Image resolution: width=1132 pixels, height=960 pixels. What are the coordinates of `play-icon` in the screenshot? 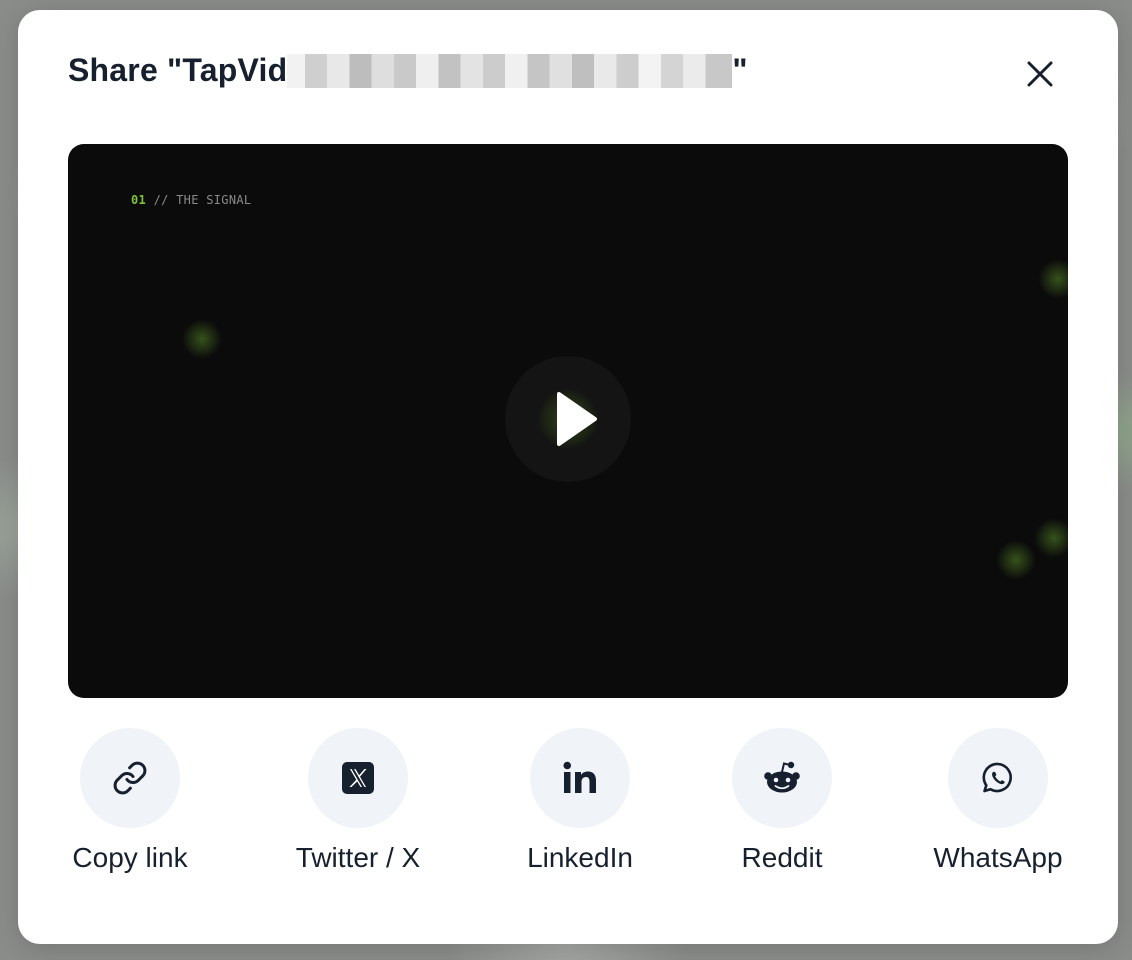 It's located at (577, 419).